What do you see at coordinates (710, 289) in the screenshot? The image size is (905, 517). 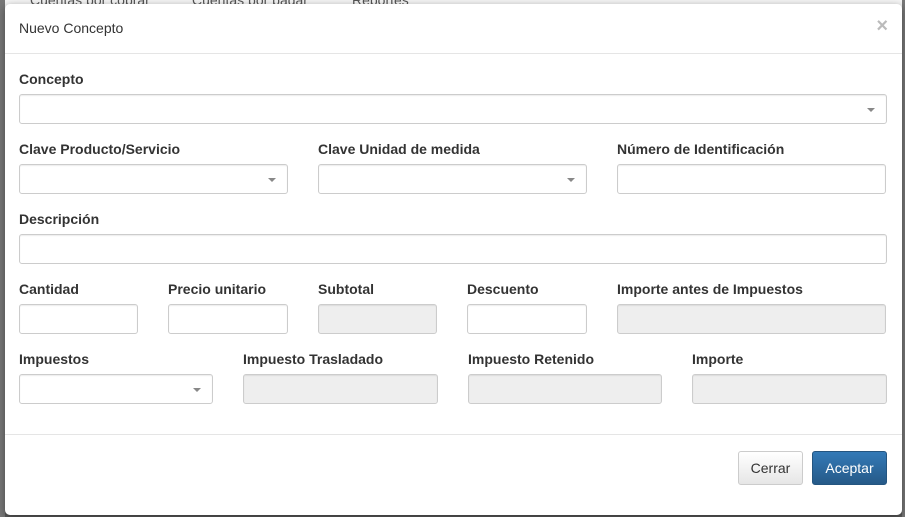 I see `importe-antes-impuestos-label: Importe antes de Impuestos` at bounding box center [710, 289].